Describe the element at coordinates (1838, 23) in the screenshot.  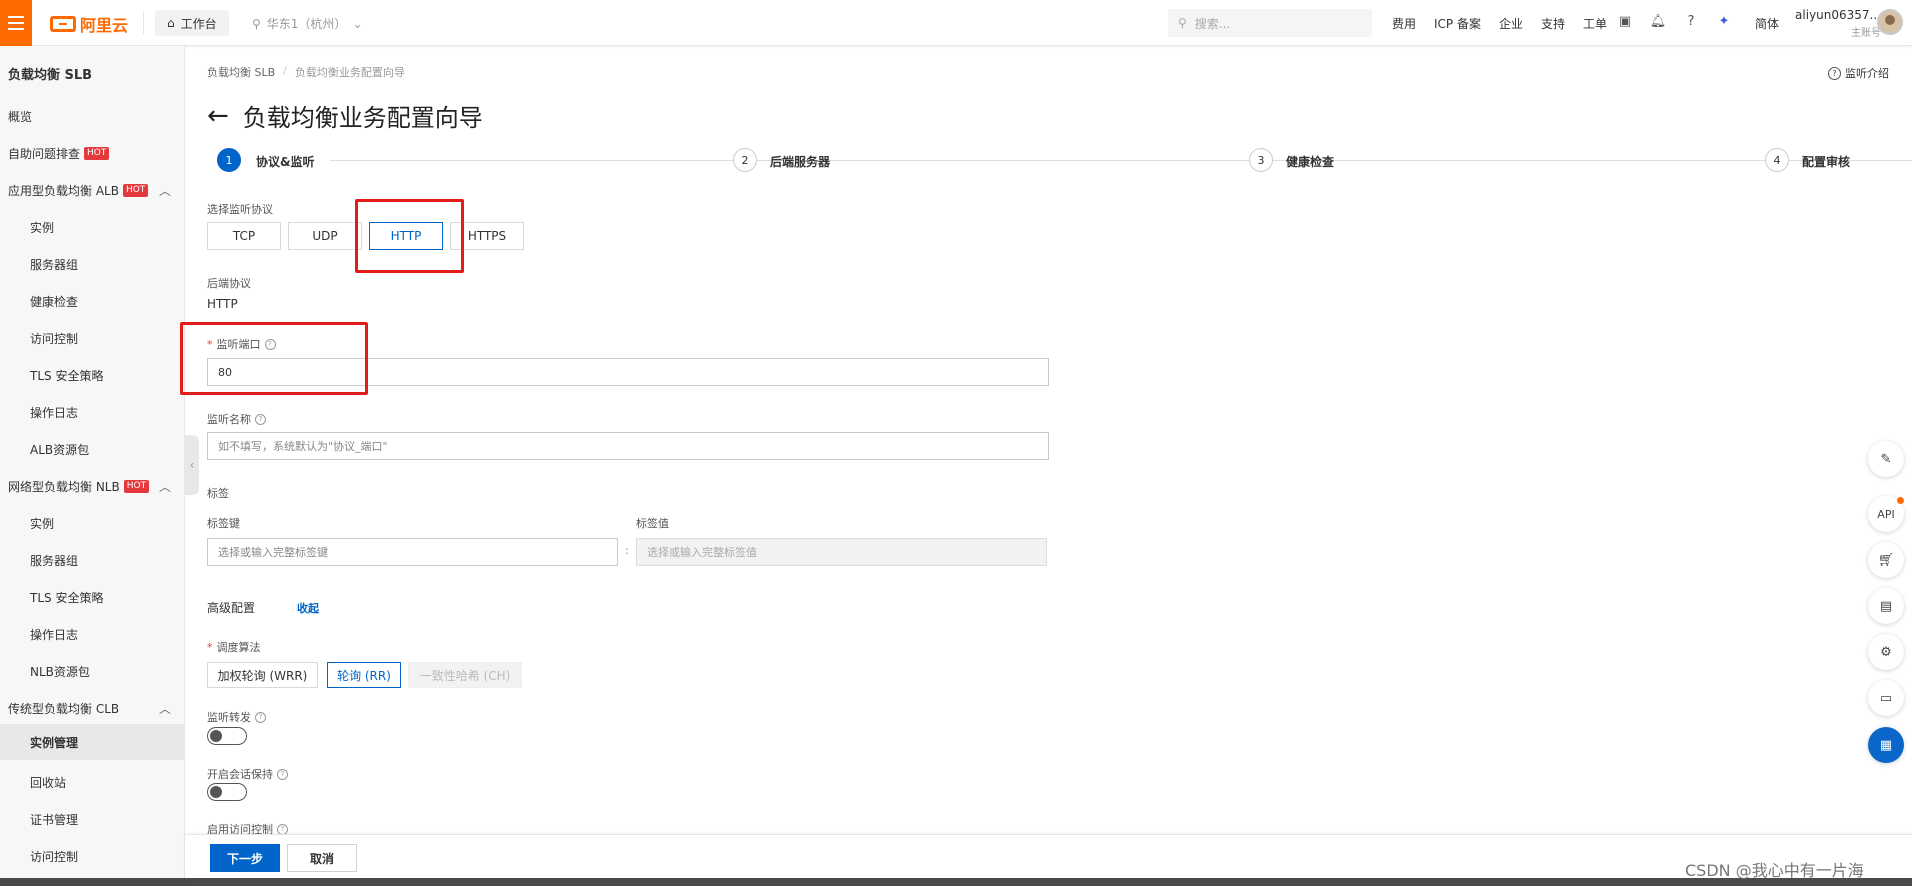
I see `account-menu: aliyun06357... 主账号` at that location.